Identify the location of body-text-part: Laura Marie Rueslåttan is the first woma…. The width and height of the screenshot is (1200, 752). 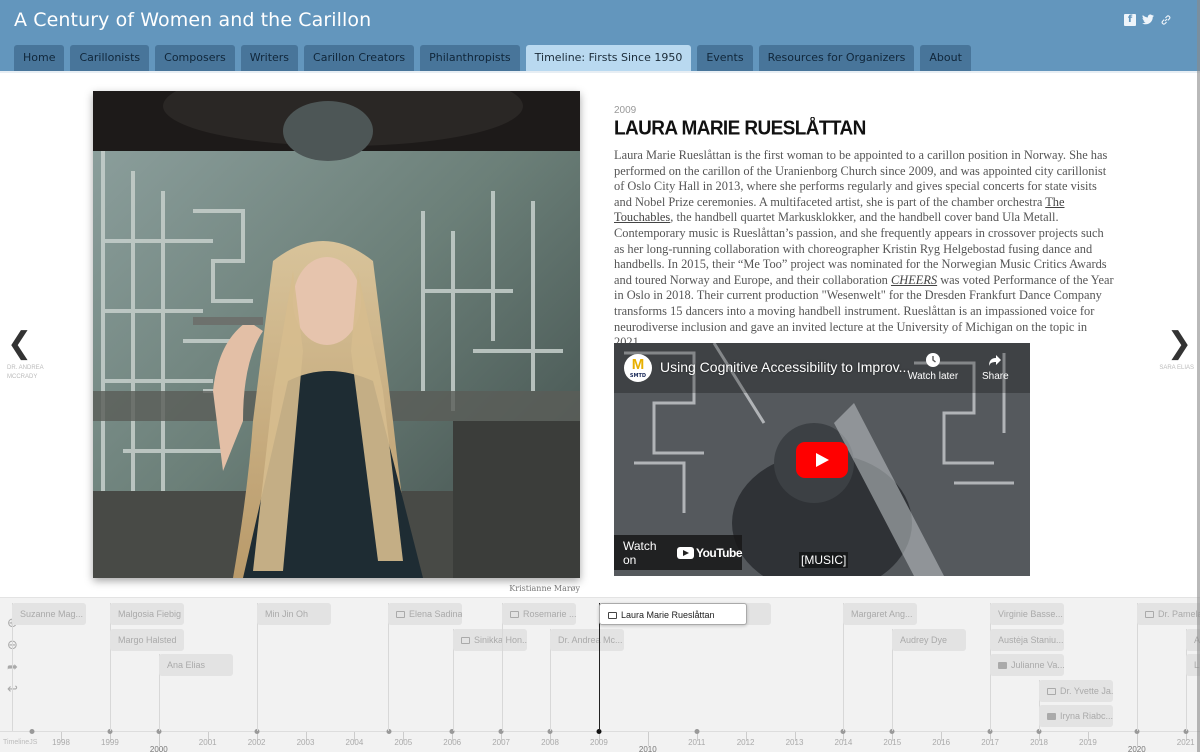
(861, 178).